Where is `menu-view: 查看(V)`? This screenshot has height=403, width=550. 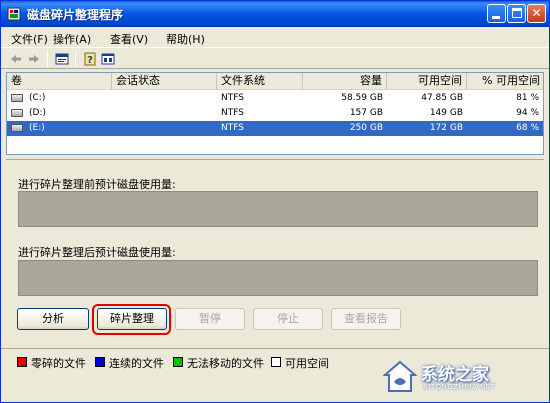 menu-view: 查看(V) is located at coordinates (129, 39).